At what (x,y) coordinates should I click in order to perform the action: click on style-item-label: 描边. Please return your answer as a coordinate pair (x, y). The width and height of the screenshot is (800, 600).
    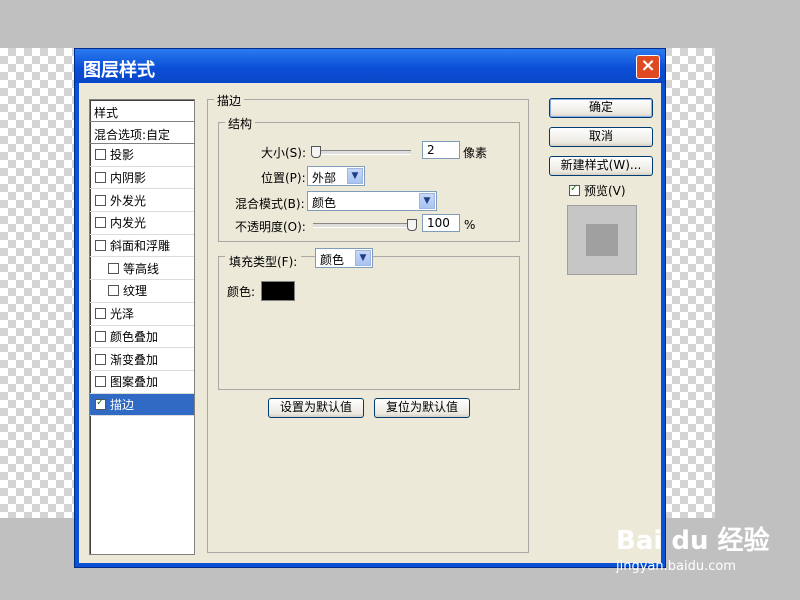
    Looking at the image, I should click on (122, 404).